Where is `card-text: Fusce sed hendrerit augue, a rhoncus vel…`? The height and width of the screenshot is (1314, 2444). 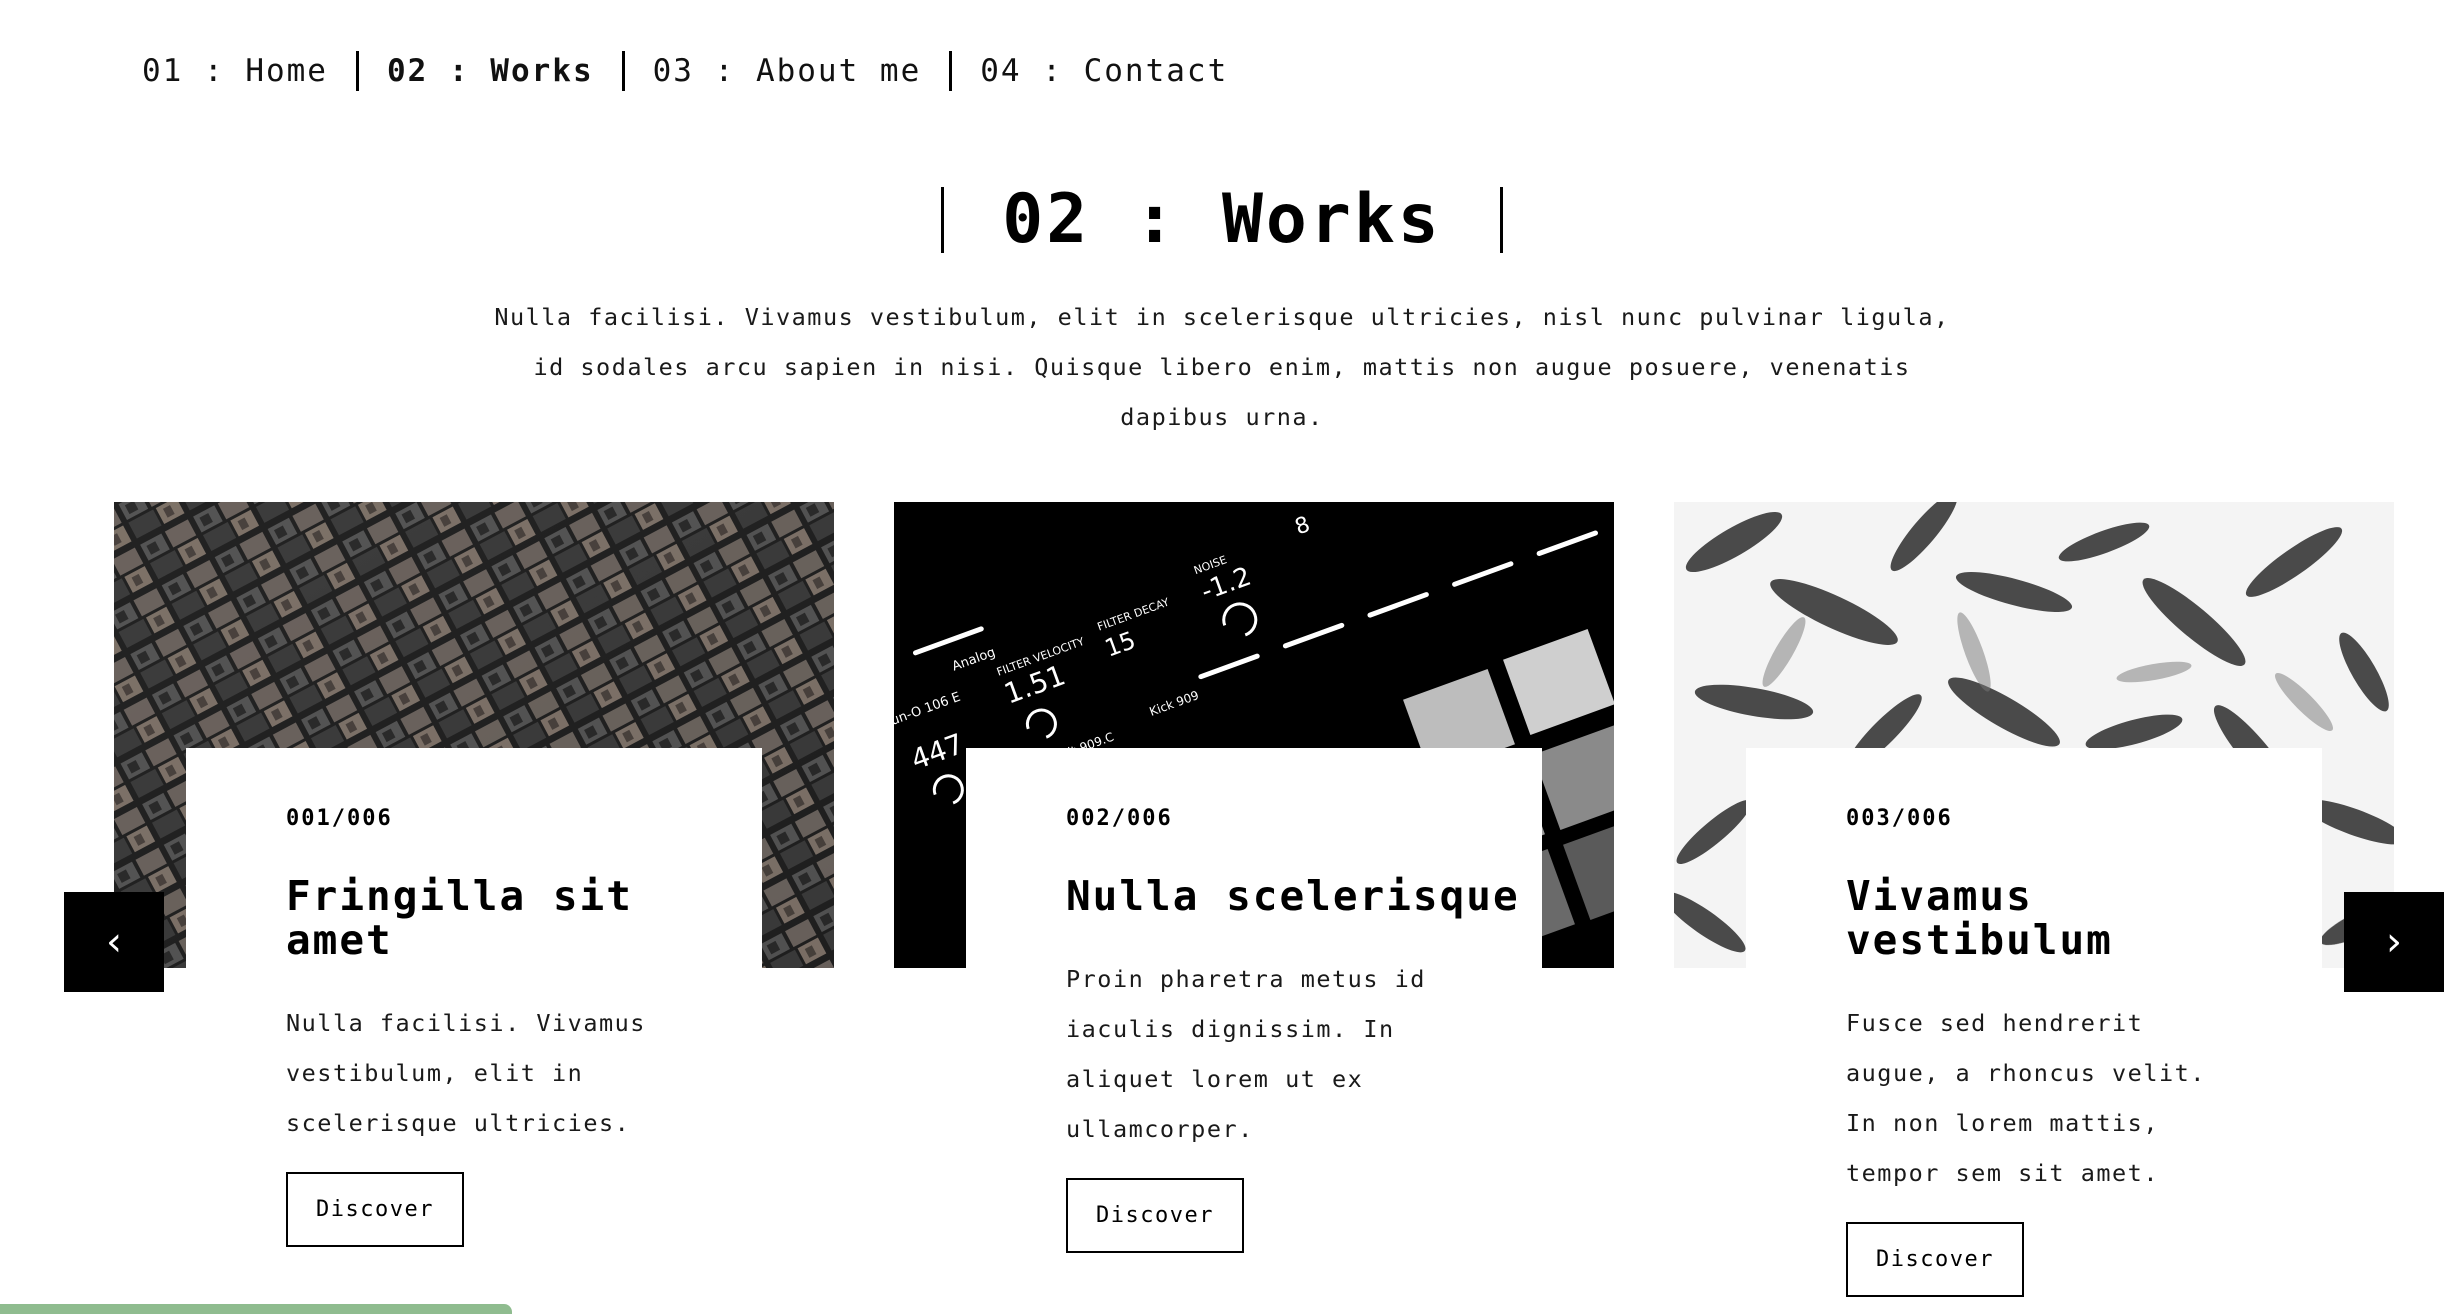
card-text: Fusce sed hendrerit augue, a rhoncus vel… is located at coordinates (2026, 1098).